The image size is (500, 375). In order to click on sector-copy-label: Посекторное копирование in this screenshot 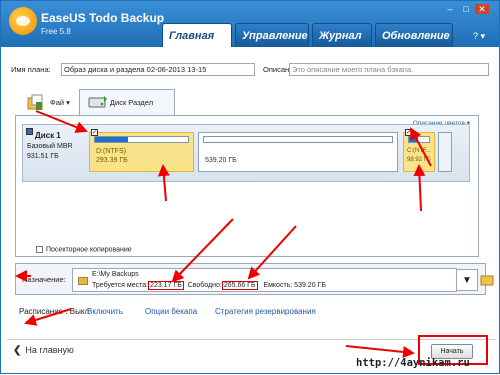, I will do `click(89, 250)`.